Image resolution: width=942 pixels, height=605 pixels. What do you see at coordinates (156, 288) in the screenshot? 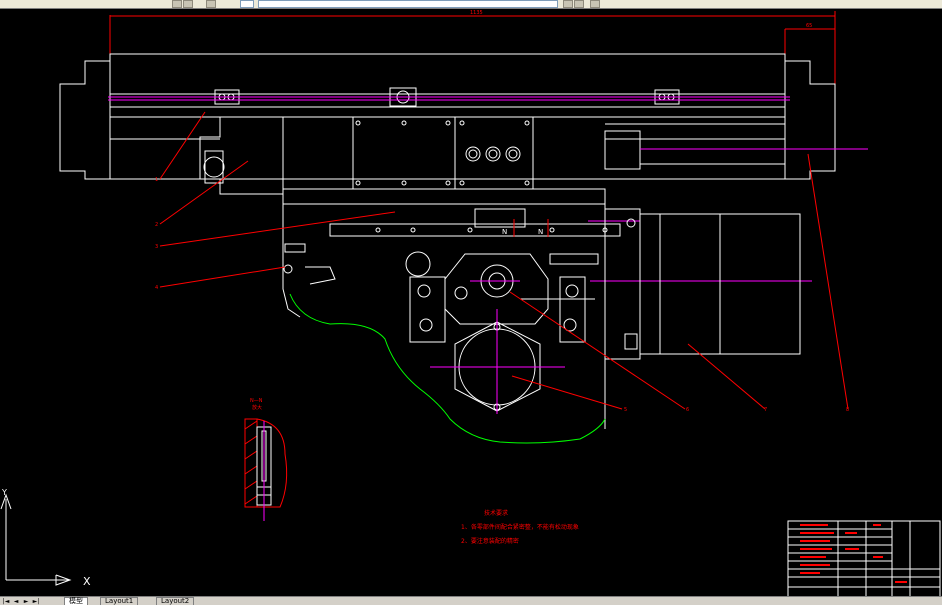
I see `balloon-4: 4` at bounding box center [156, 288].